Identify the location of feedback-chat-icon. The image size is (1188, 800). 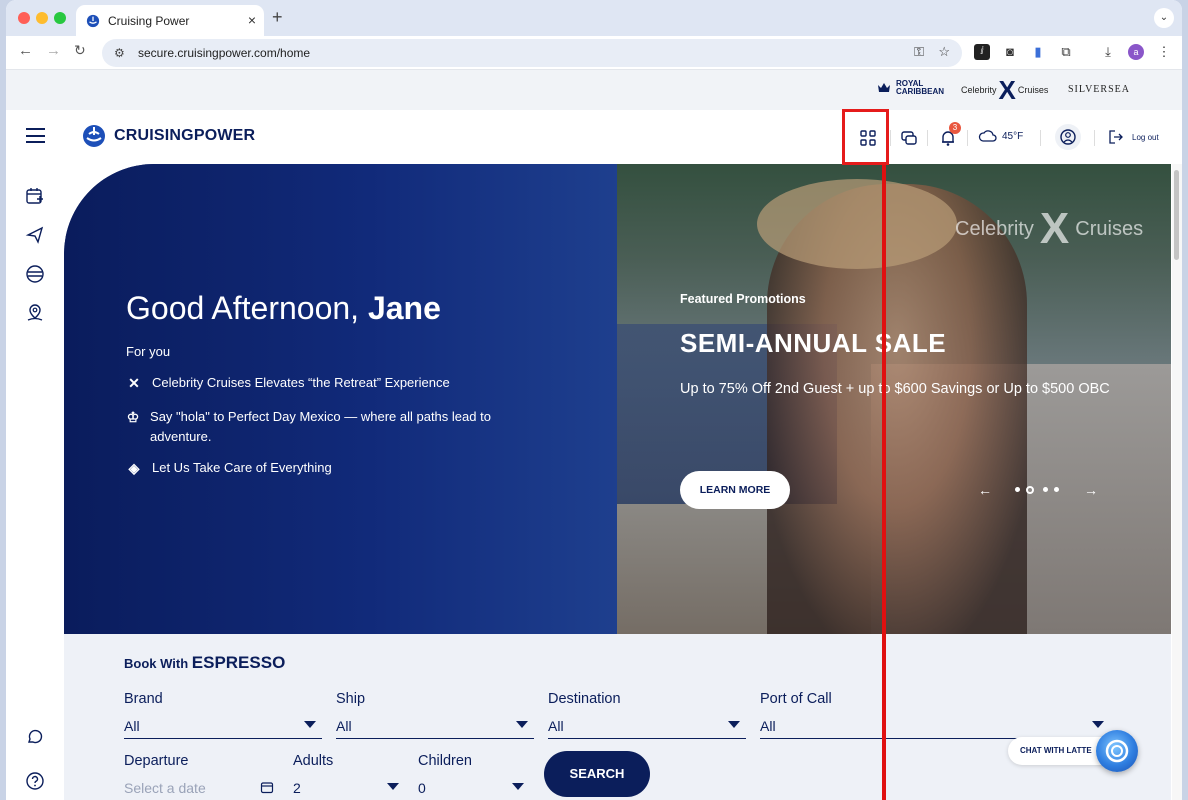
(35, 737).